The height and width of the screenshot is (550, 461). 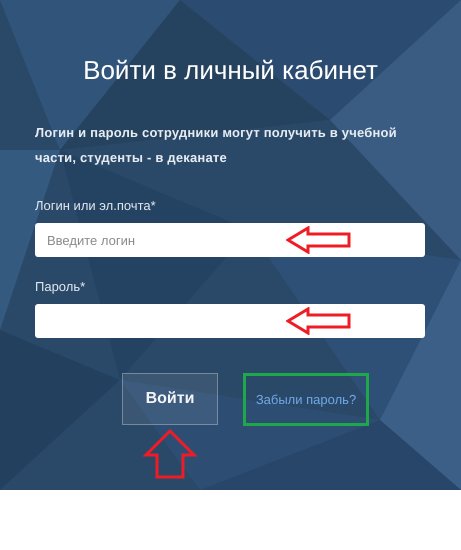 What do you see at coordinates (230, 321) in the screenshot?
I see `password-field` at bounding box center [230, 321].